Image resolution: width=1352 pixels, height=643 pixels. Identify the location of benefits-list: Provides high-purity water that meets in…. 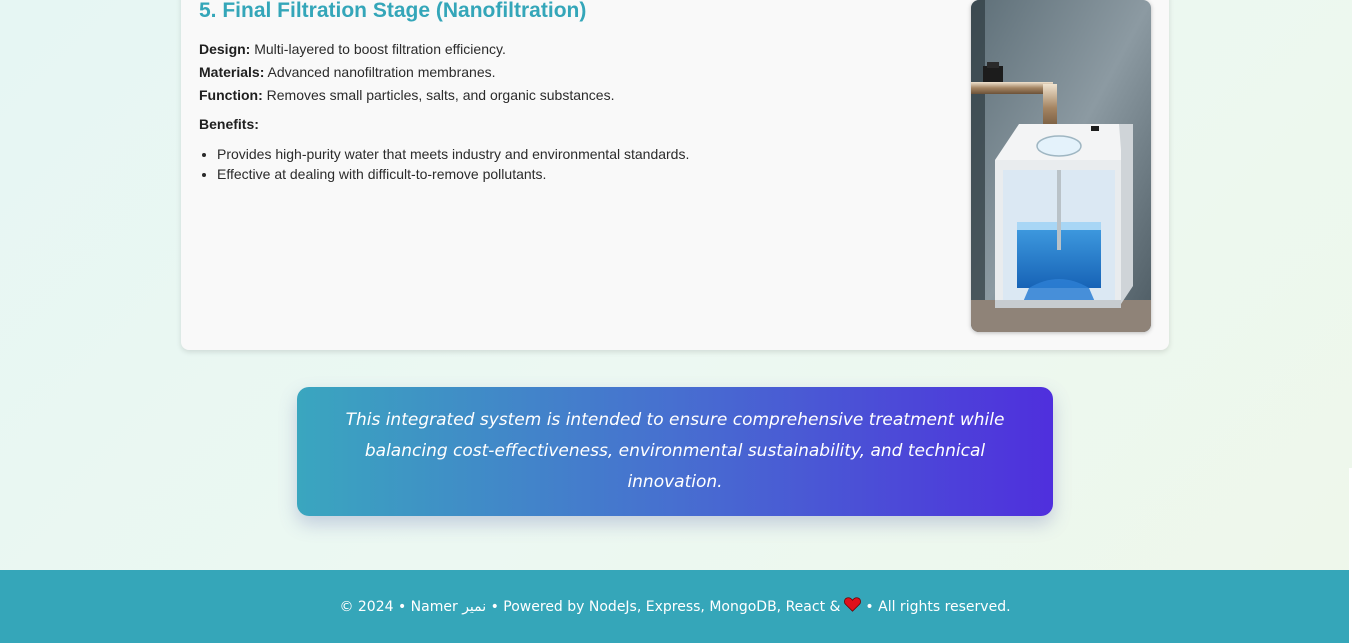
(579, 164).